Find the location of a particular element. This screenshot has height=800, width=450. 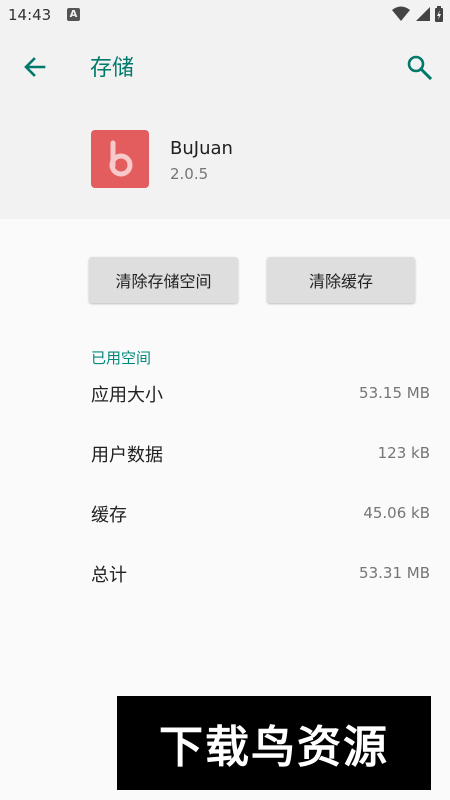

row-label: 缓存 is located at coordinates (109, 515).